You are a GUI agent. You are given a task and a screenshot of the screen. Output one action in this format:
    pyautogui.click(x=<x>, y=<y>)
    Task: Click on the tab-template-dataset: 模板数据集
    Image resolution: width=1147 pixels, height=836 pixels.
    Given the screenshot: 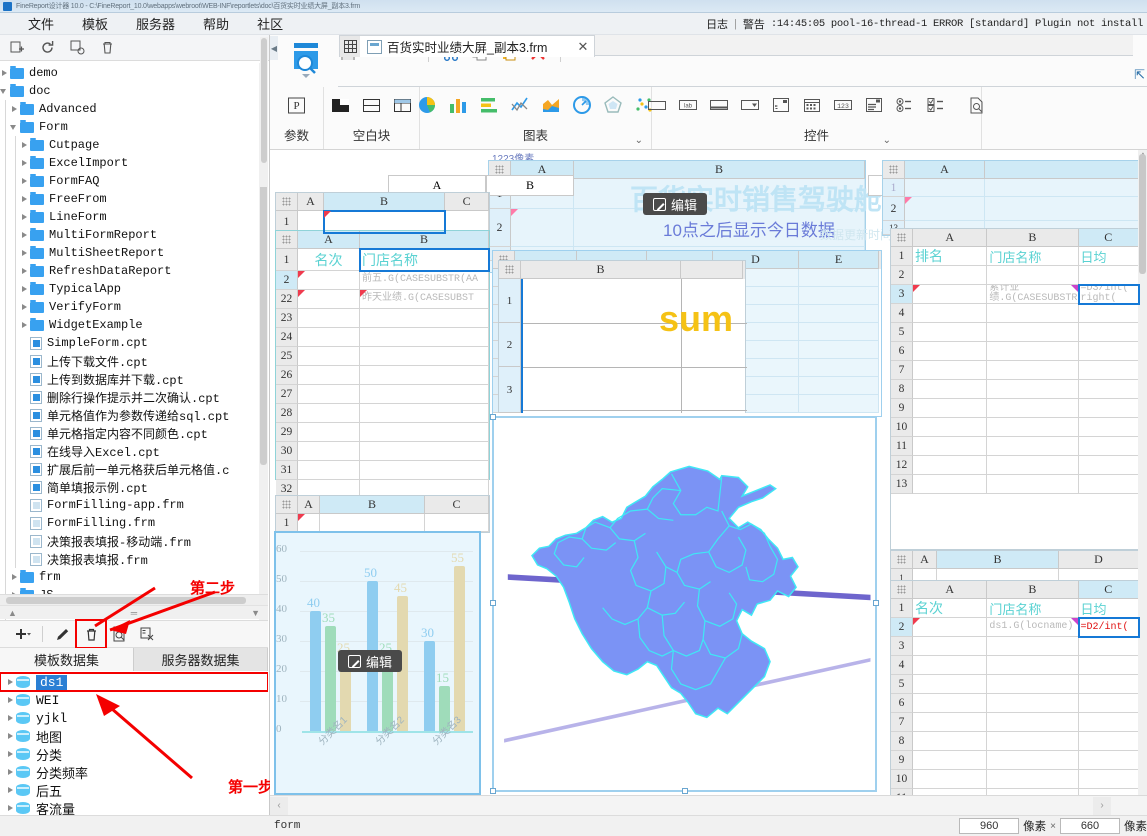 What is the action you would take?
    pyautogui.click(x=67, y=659)
    